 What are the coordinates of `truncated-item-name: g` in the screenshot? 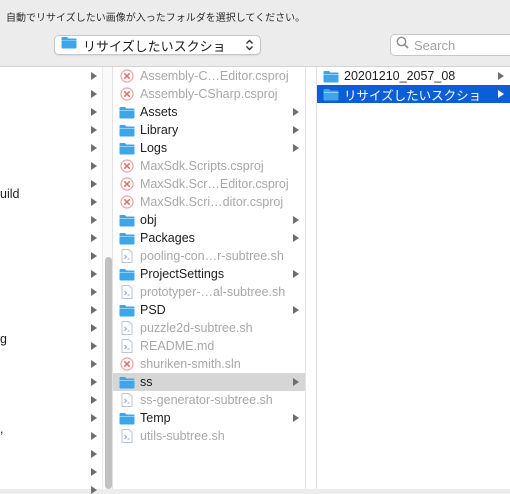 It's located at (3, 339).